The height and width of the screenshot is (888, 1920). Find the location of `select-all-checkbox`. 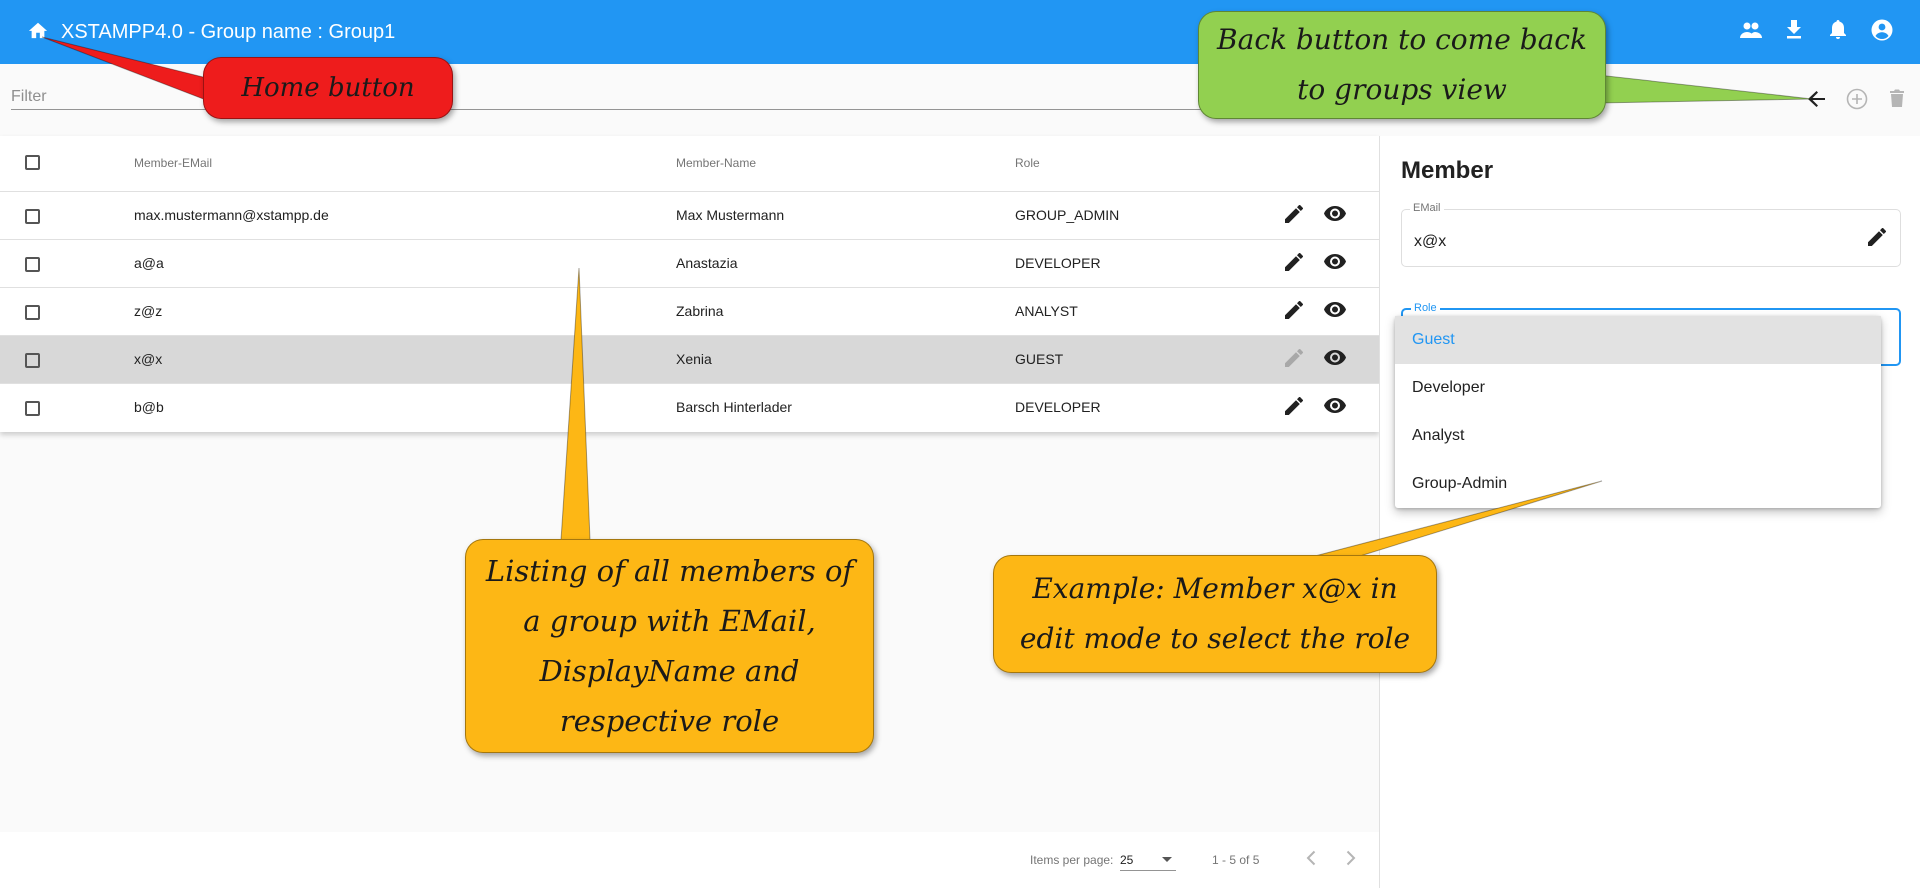

select-all-checkbox is located at coordinates (32, 162).